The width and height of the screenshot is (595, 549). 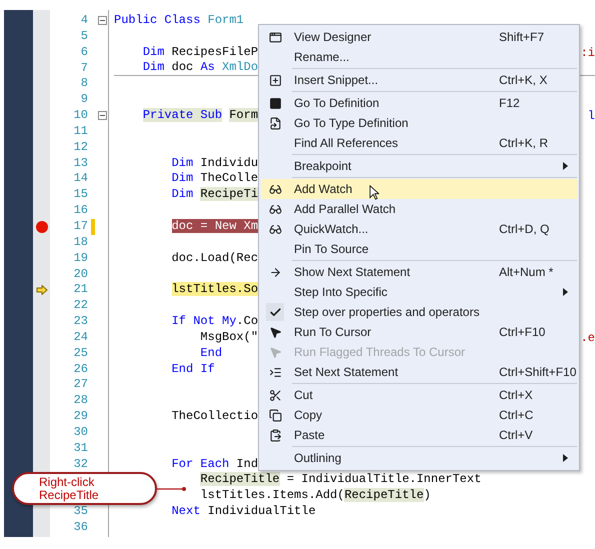 I want to click on code-line: MsgBox(", so click(x=228, y=338).